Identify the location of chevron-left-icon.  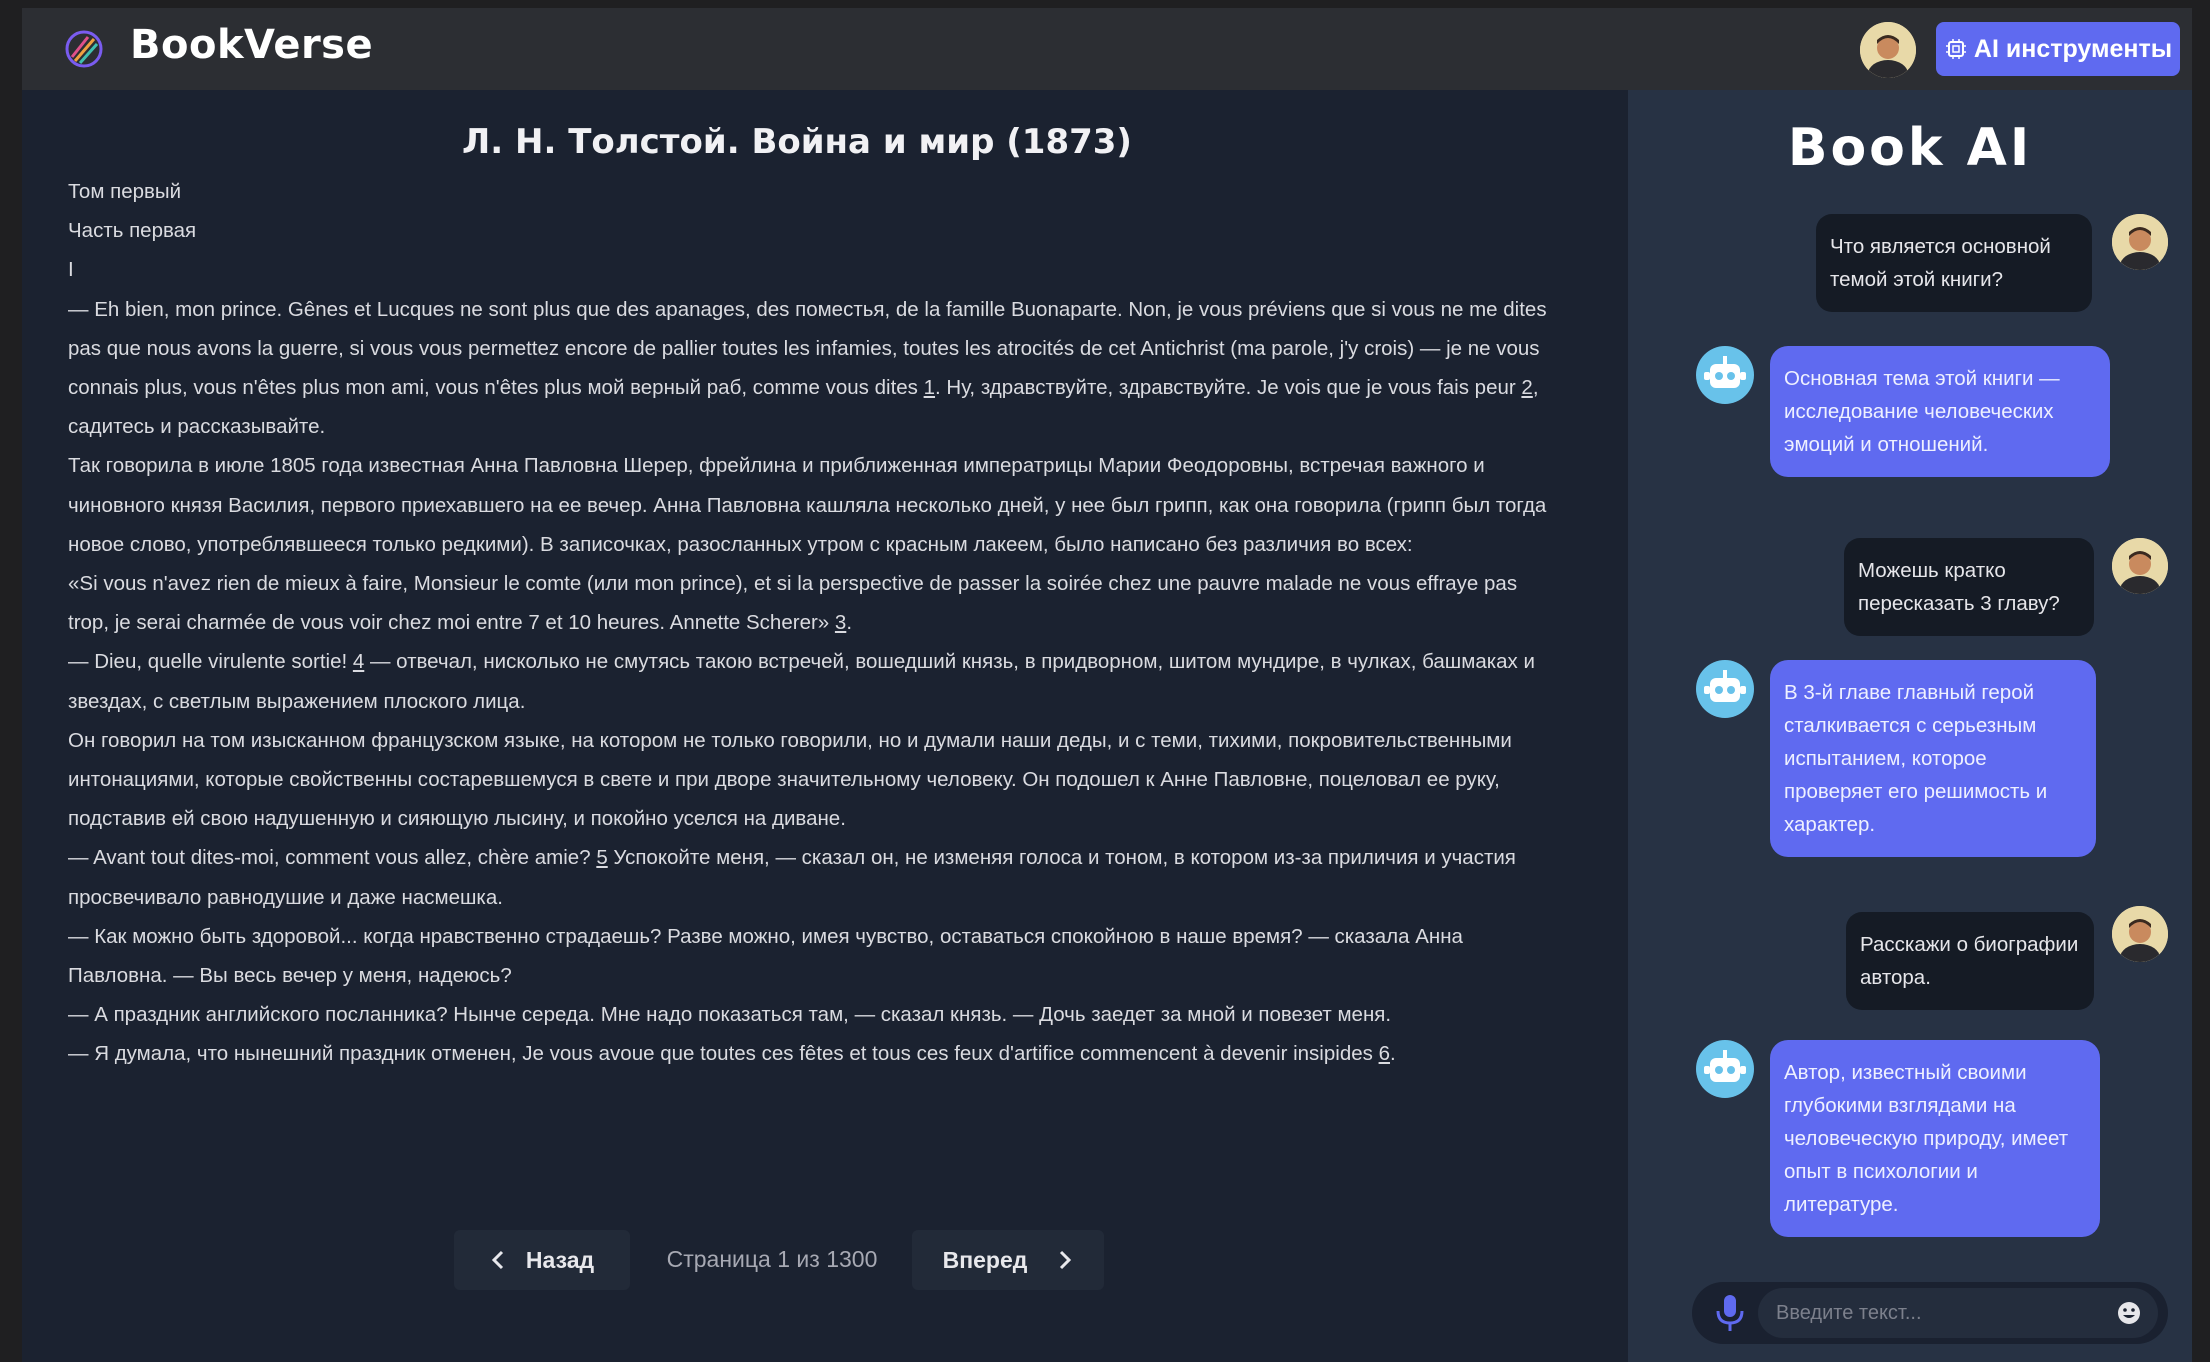
(497, 1260).